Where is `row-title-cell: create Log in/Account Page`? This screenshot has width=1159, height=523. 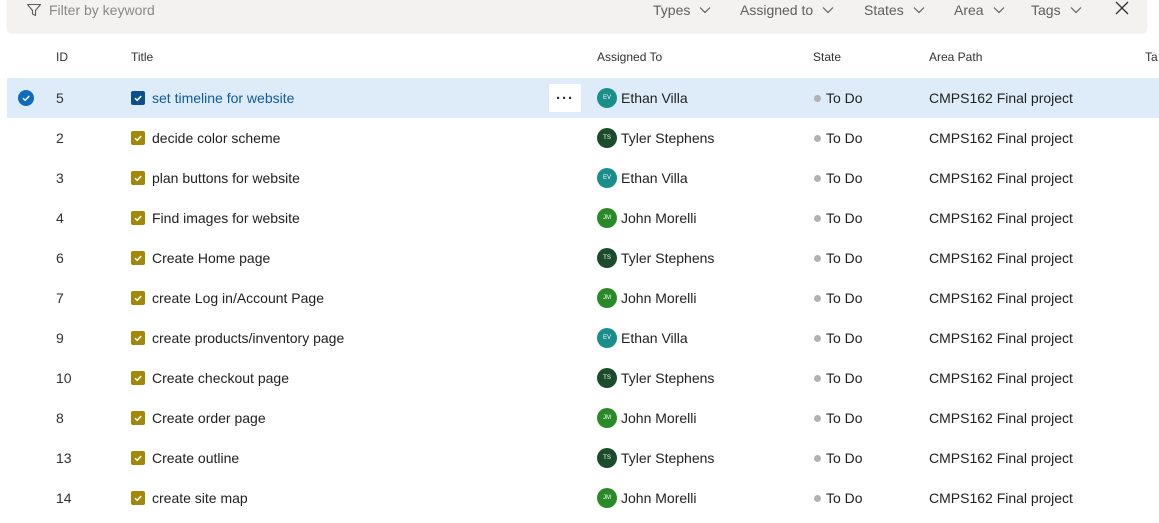
row-title-cell: create Log in/Account Page is located at coordinates (227, 298).